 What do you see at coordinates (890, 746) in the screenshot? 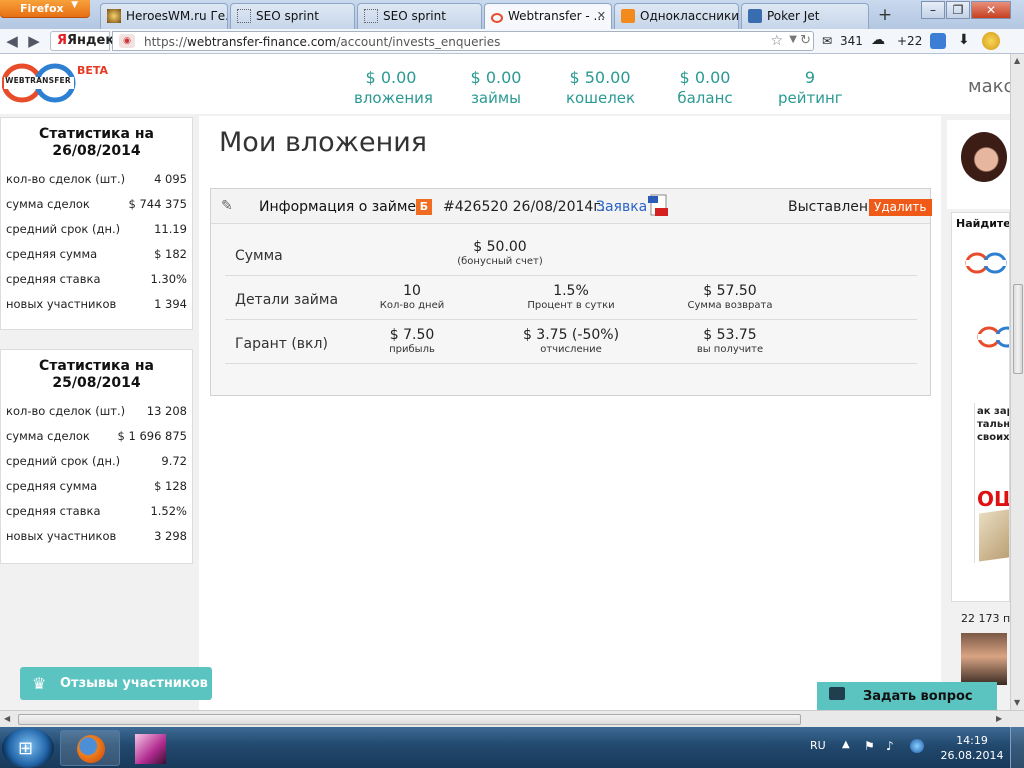
I see `volume-icon: ♪` at bounding box center [890, 746].